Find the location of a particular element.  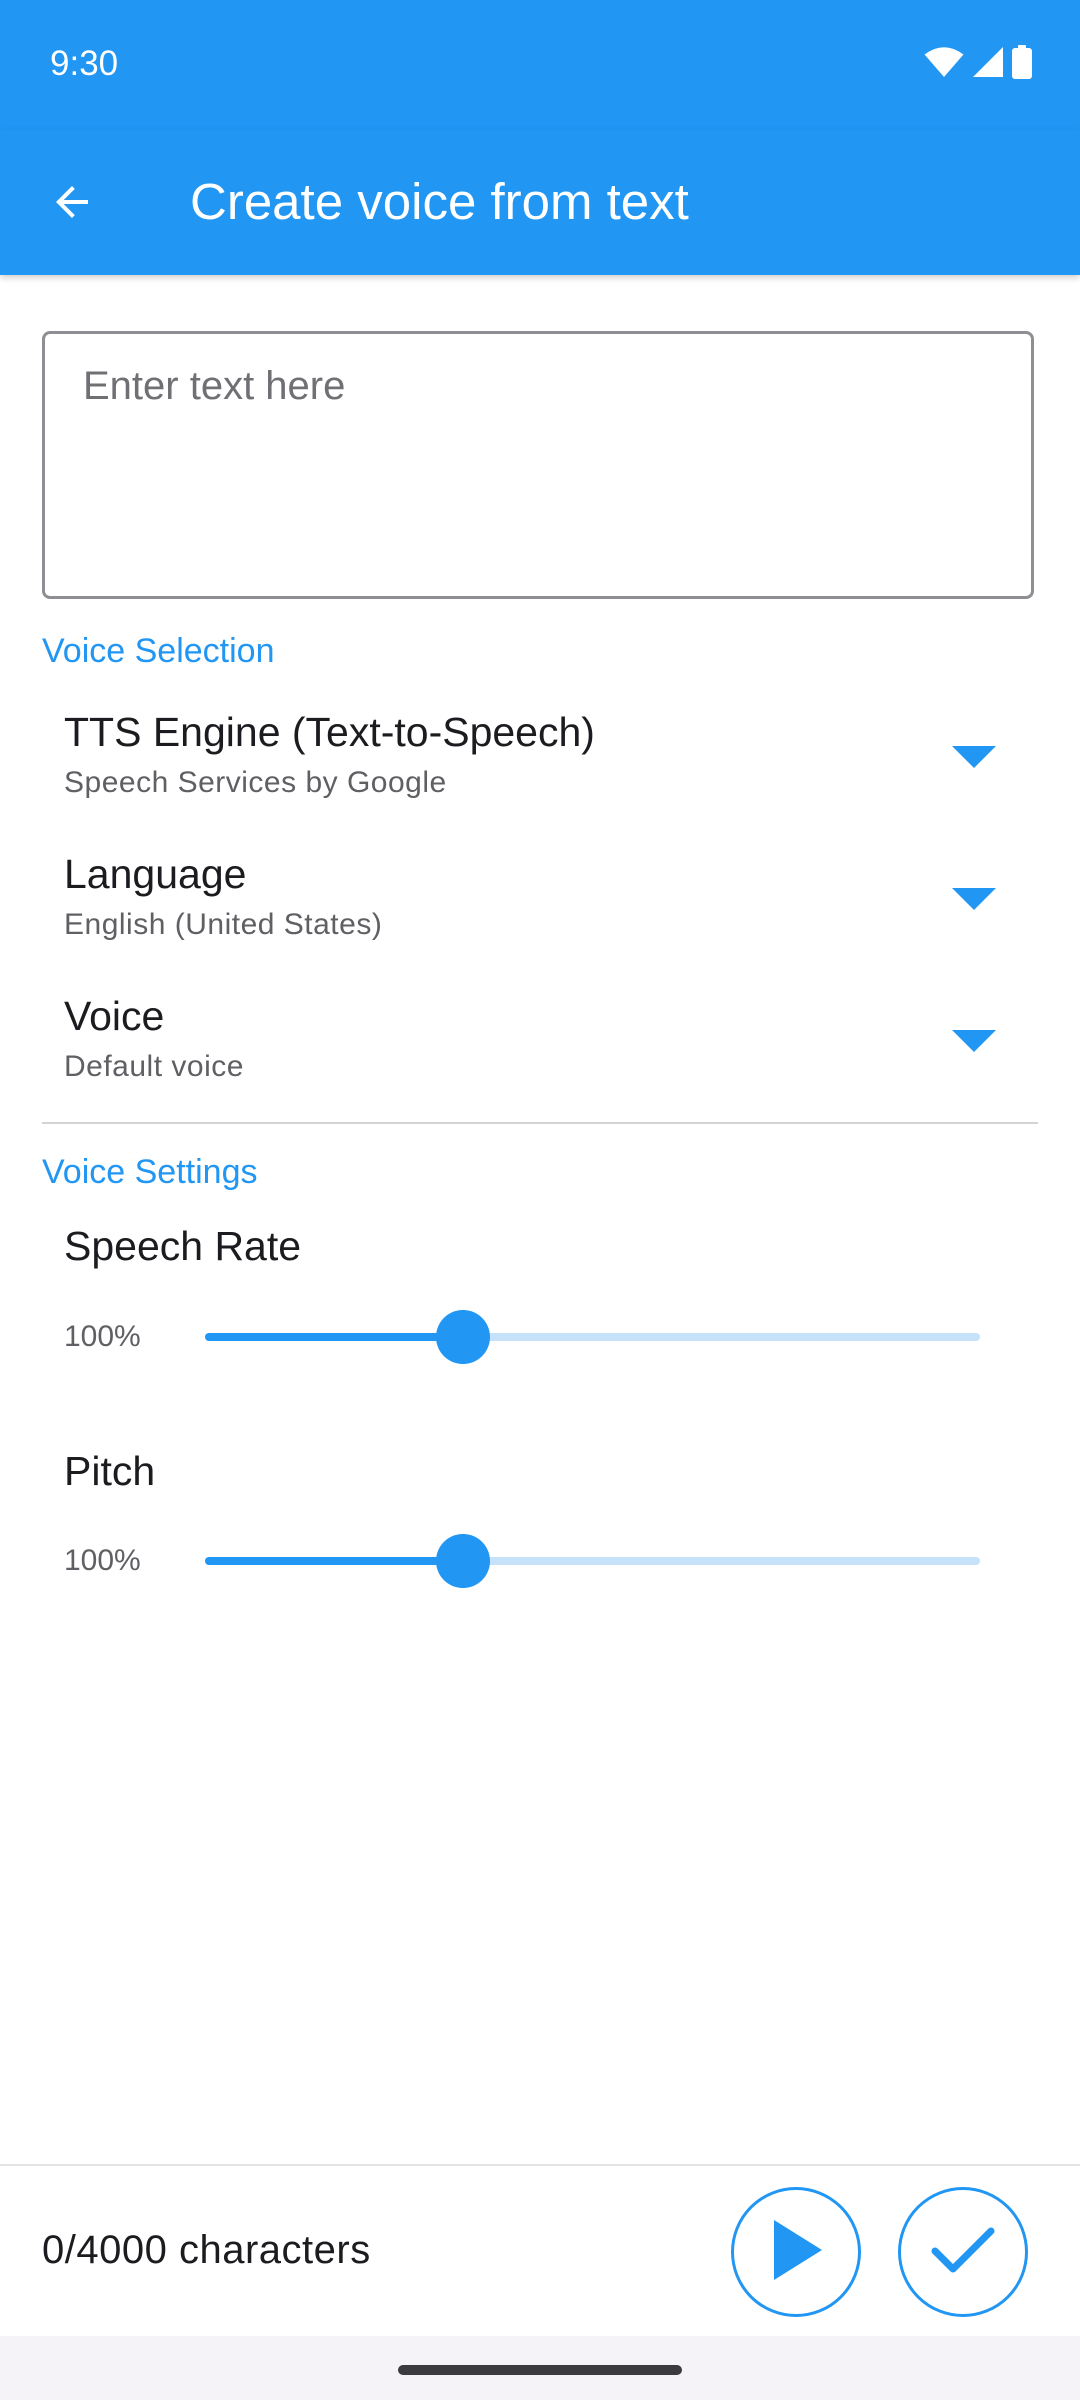

character-counter: 0/4000 characters is located at coordinates (206, 2250).